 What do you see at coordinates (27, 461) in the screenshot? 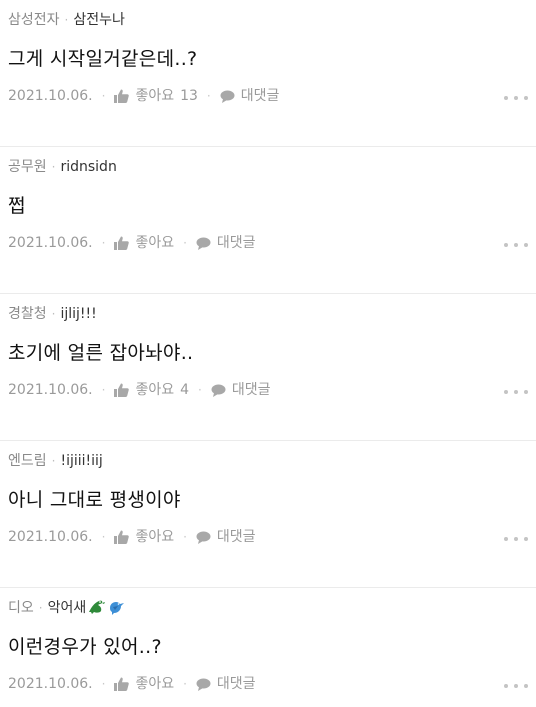
I see `company-name: 엔드림` at bounding box center [27, 461].